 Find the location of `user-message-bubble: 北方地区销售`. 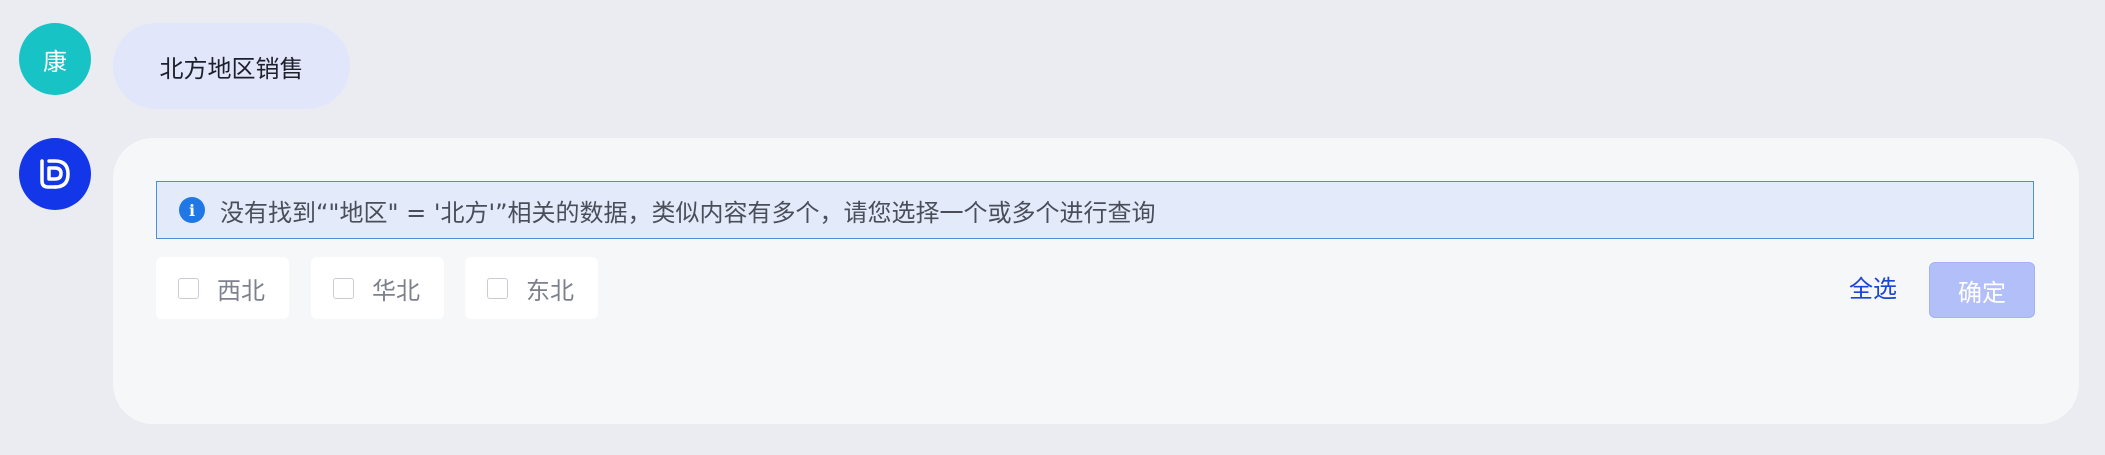

user-message-bubble: 北方地区销售 is located at coordinates (231, 66).